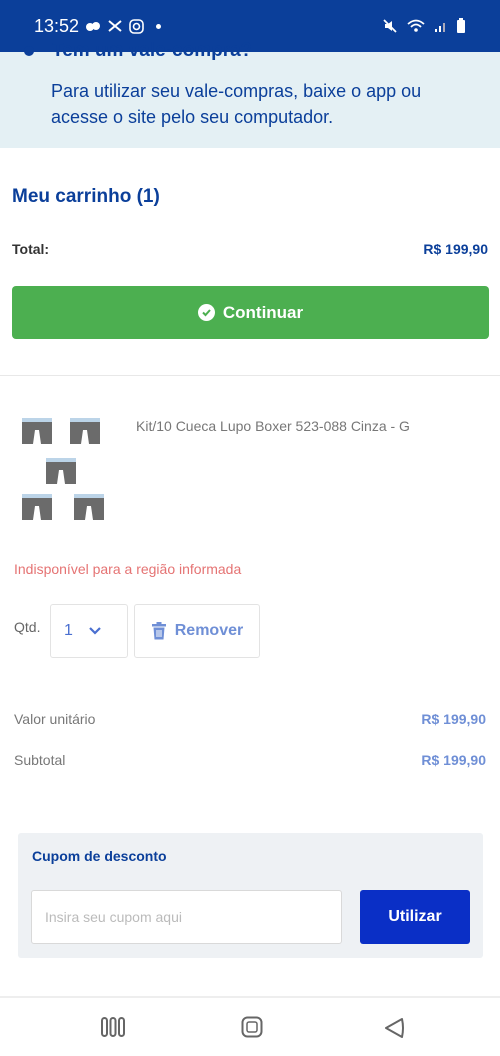 The height and width of the screenshot is (1056, 500). Describe the element at coordinates (461, 25) in the screenshot. I see `battery-icon` at that location.